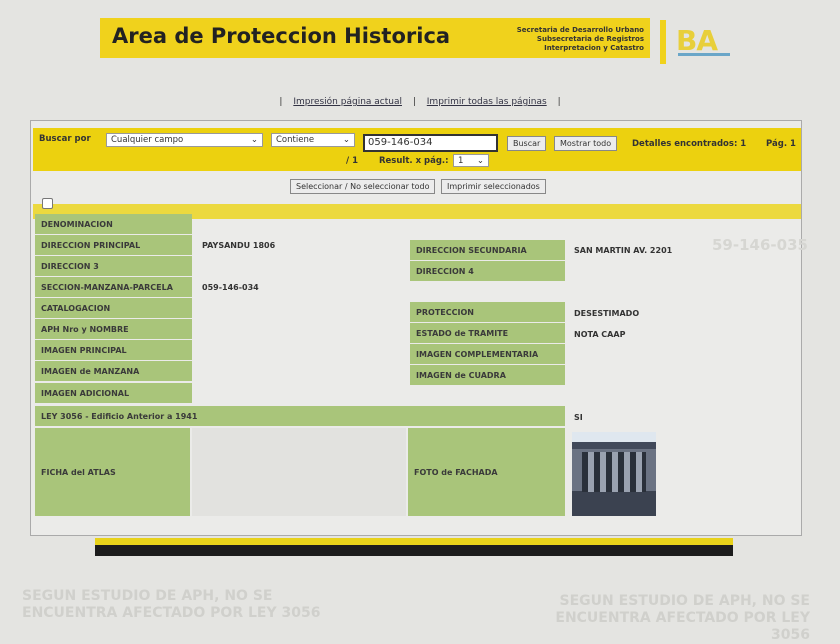 Image resolution: width=840 pixels, height=644 pixels. Describe the element at coordinates (414, 161) in the screenshot. I see `per-page-label: Result. x pág.:` at that location.